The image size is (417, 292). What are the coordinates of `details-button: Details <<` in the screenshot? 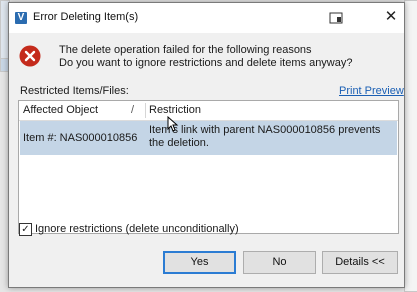 It's located at (360, 262).